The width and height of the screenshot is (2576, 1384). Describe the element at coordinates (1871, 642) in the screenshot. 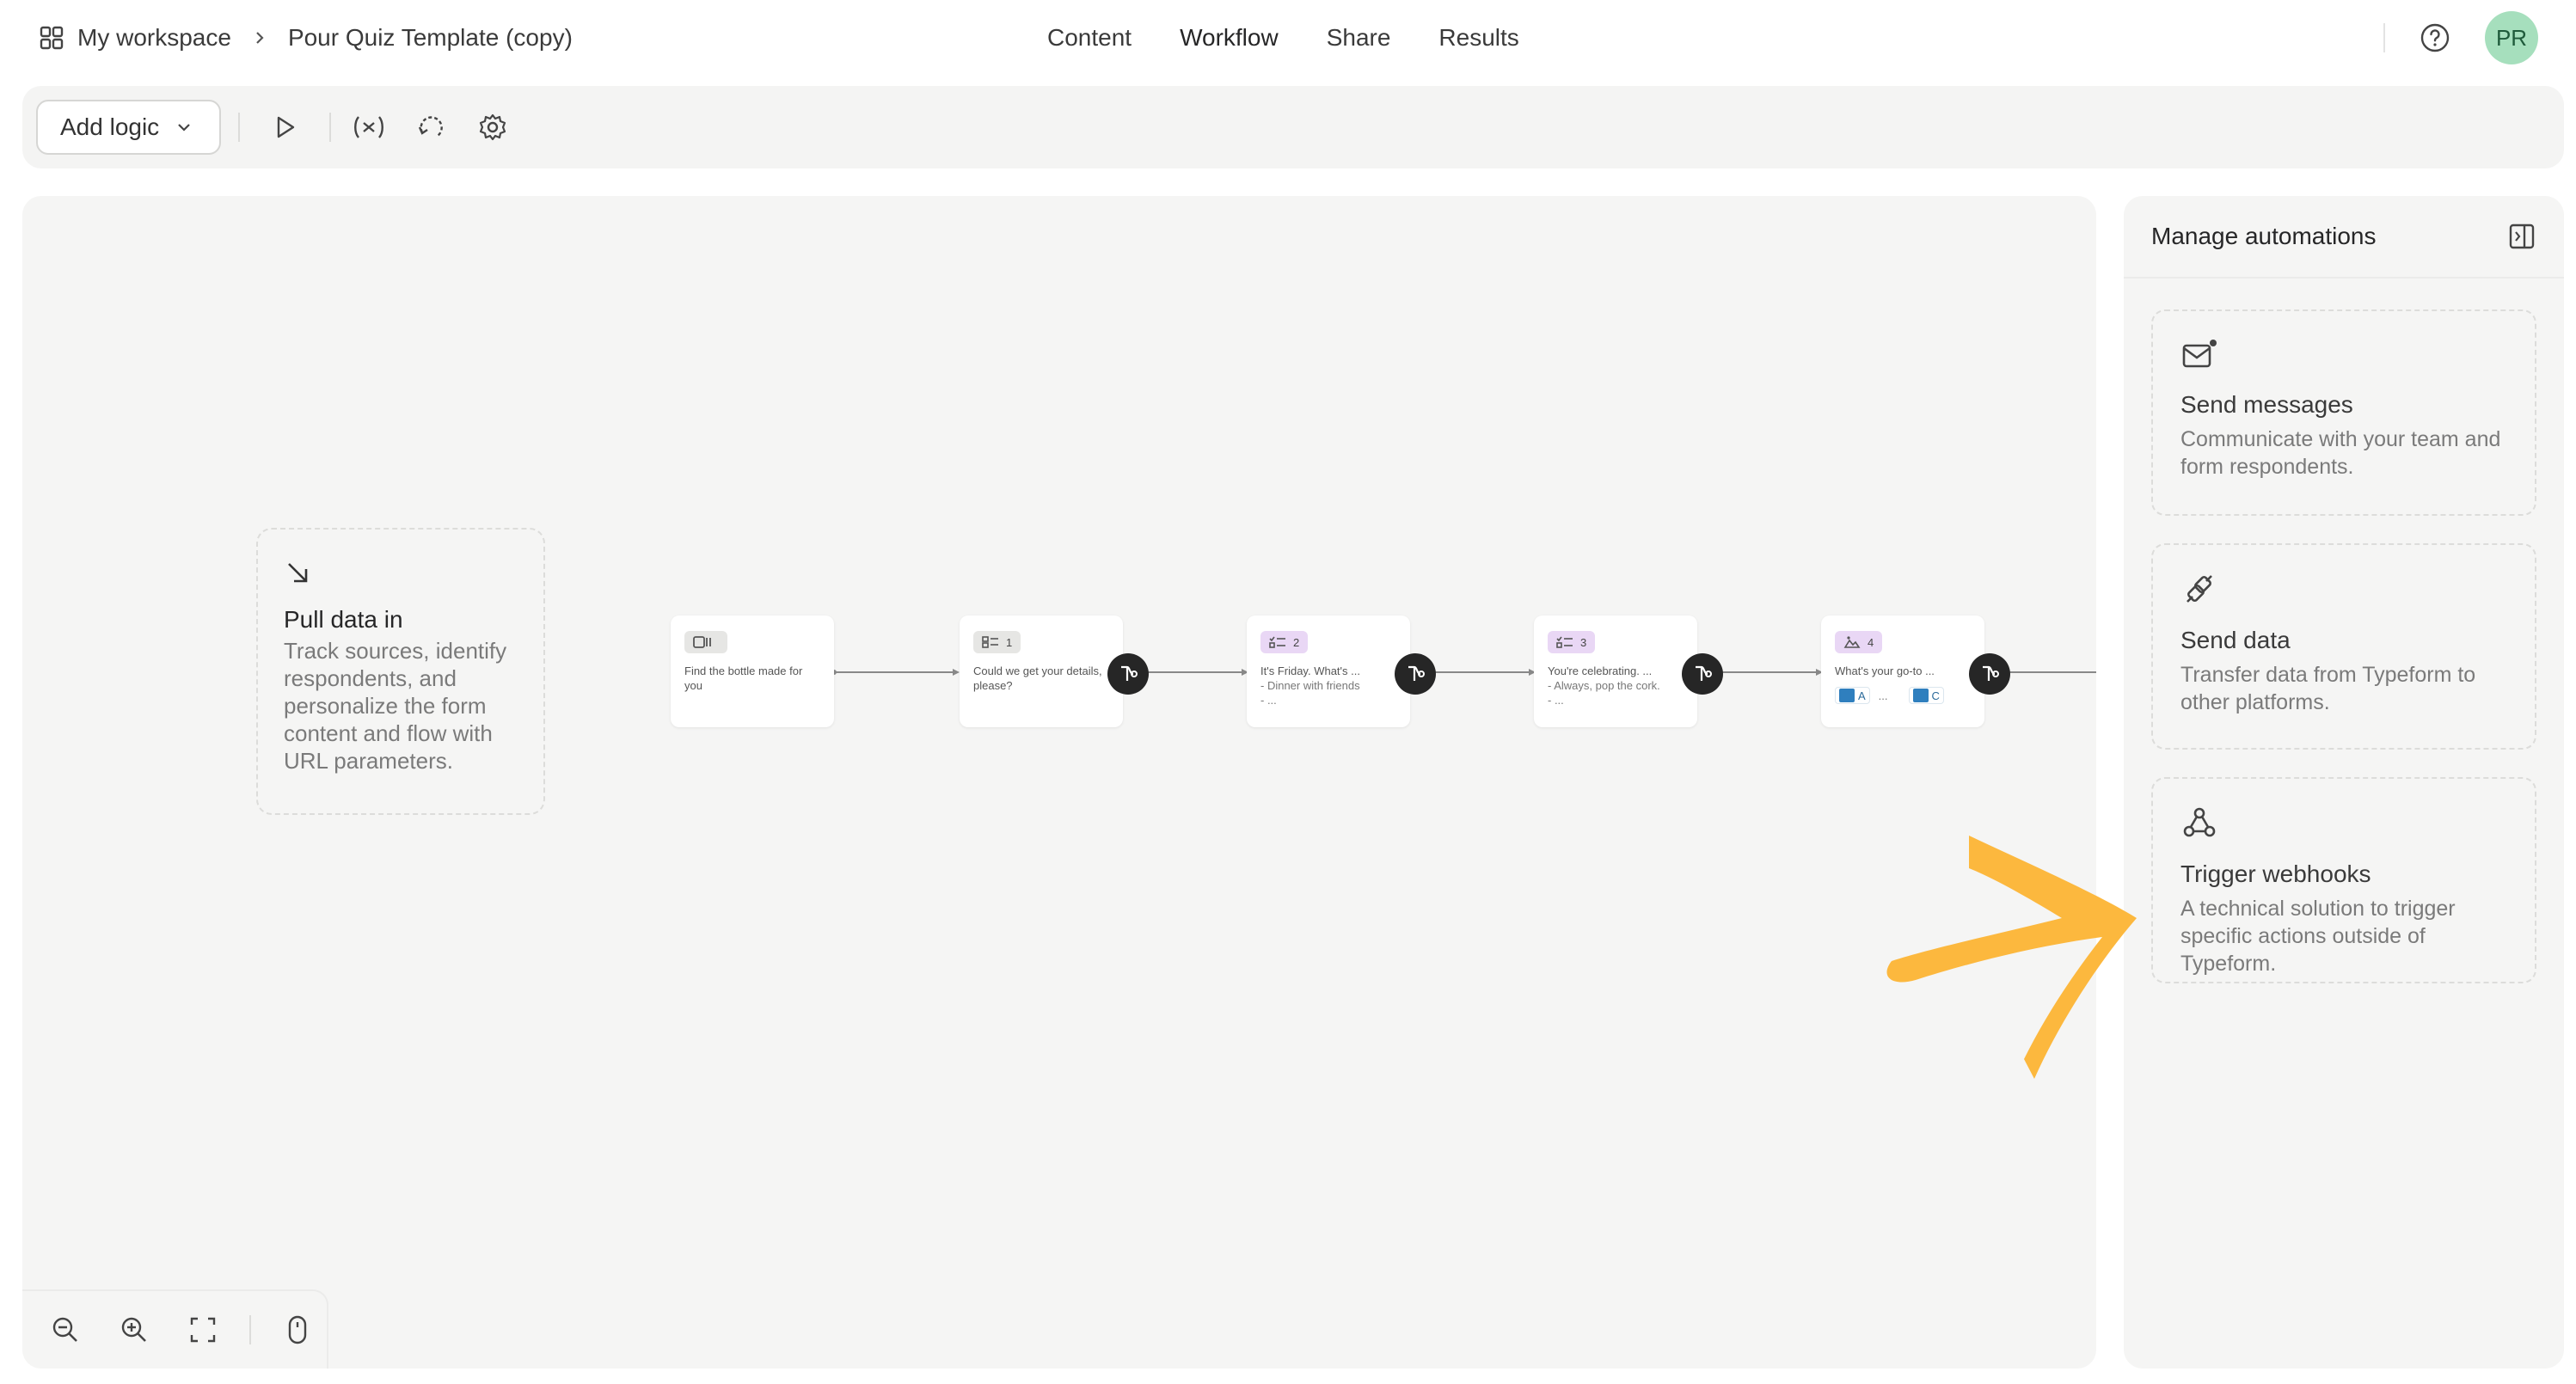

I see `question-number: 4` at that location.